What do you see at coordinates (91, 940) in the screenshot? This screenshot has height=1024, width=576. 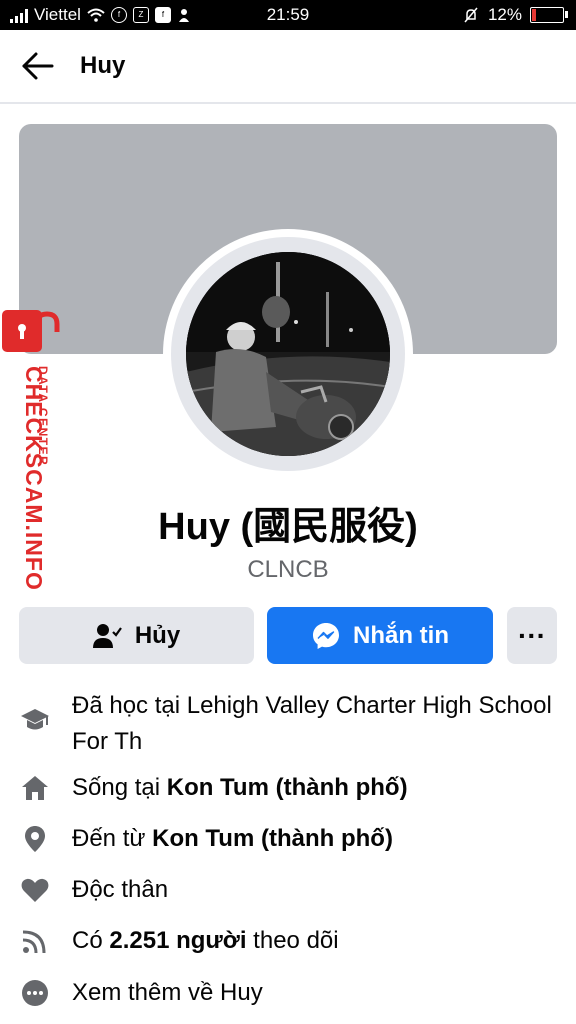 I see `followers-prefix: Có` at bounding box center [91, 940].